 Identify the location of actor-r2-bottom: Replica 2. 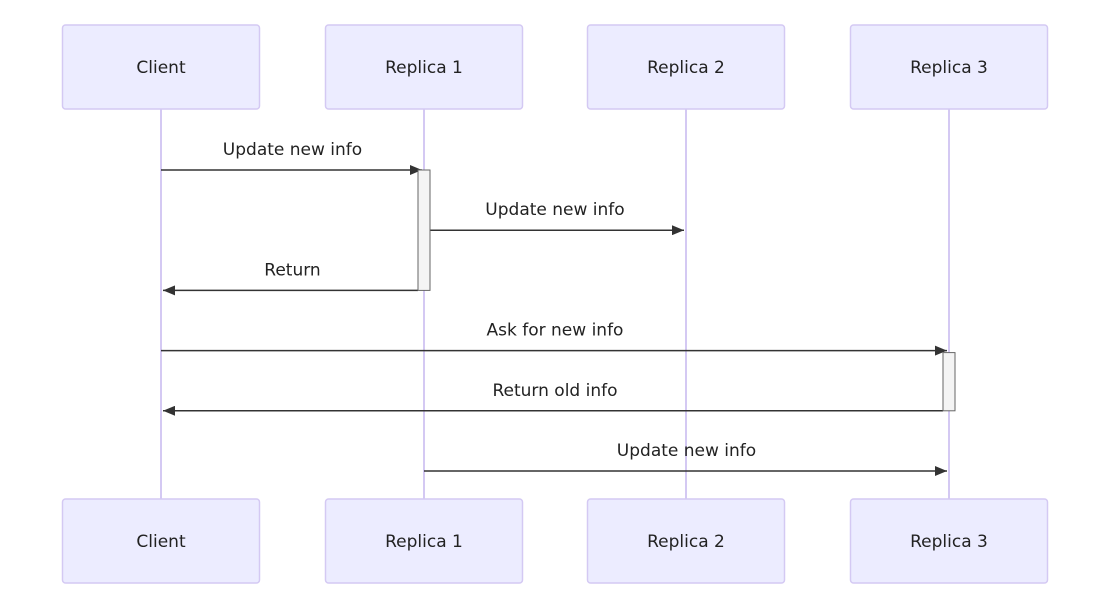
(686, 541).